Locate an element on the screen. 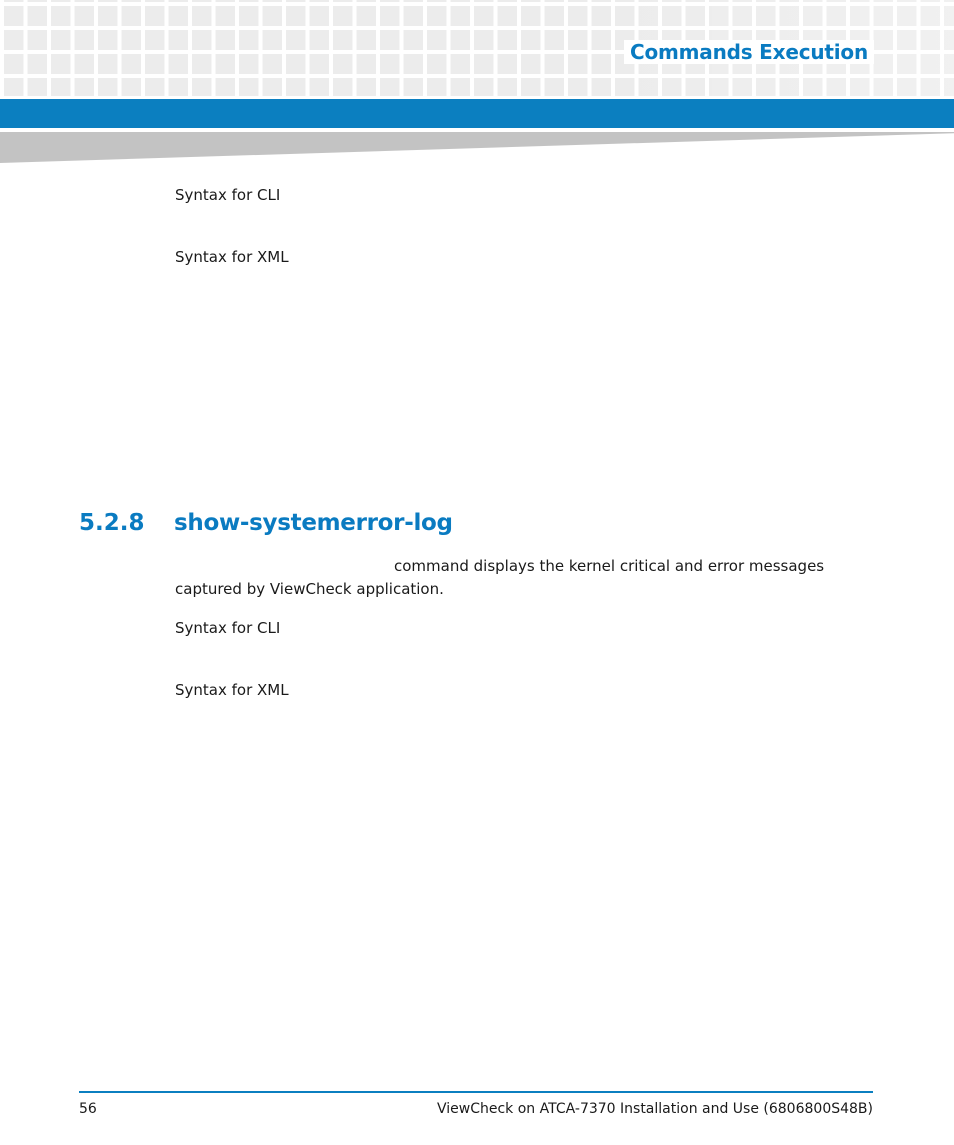 Image resolution: width=954 pixels, height=1145 pixels. footer-page-number: 56 is located at coordinates (88, 1109).